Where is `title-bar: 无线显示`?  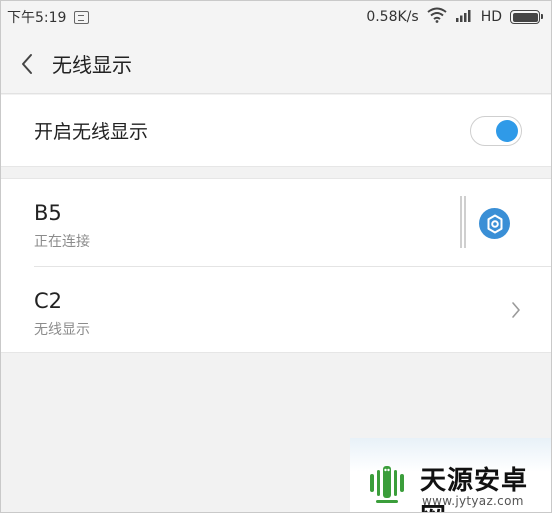
title-bar: 无线显示 is located at coordinates (276, 64).